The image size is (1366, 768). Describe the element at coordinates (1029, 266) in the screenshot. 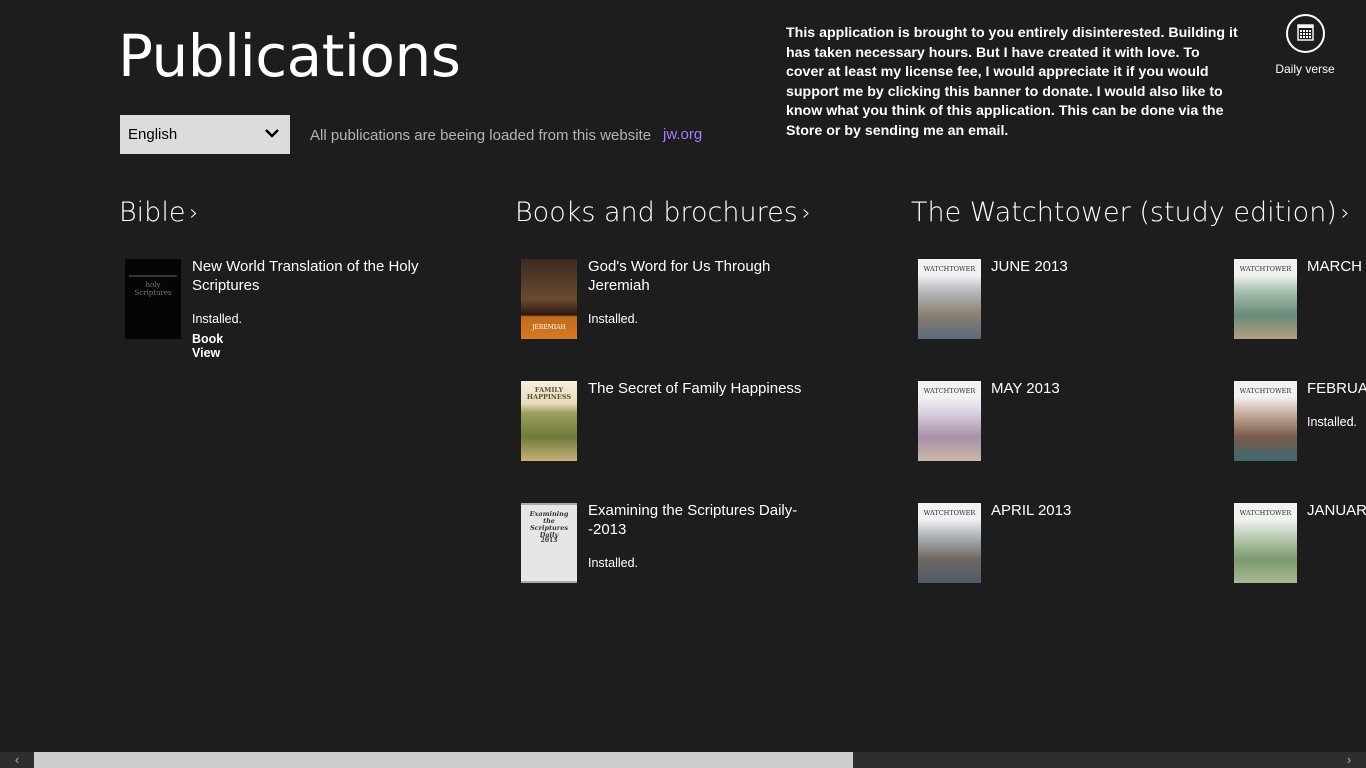

I see `publication-title: JUNE 2013` at that location.